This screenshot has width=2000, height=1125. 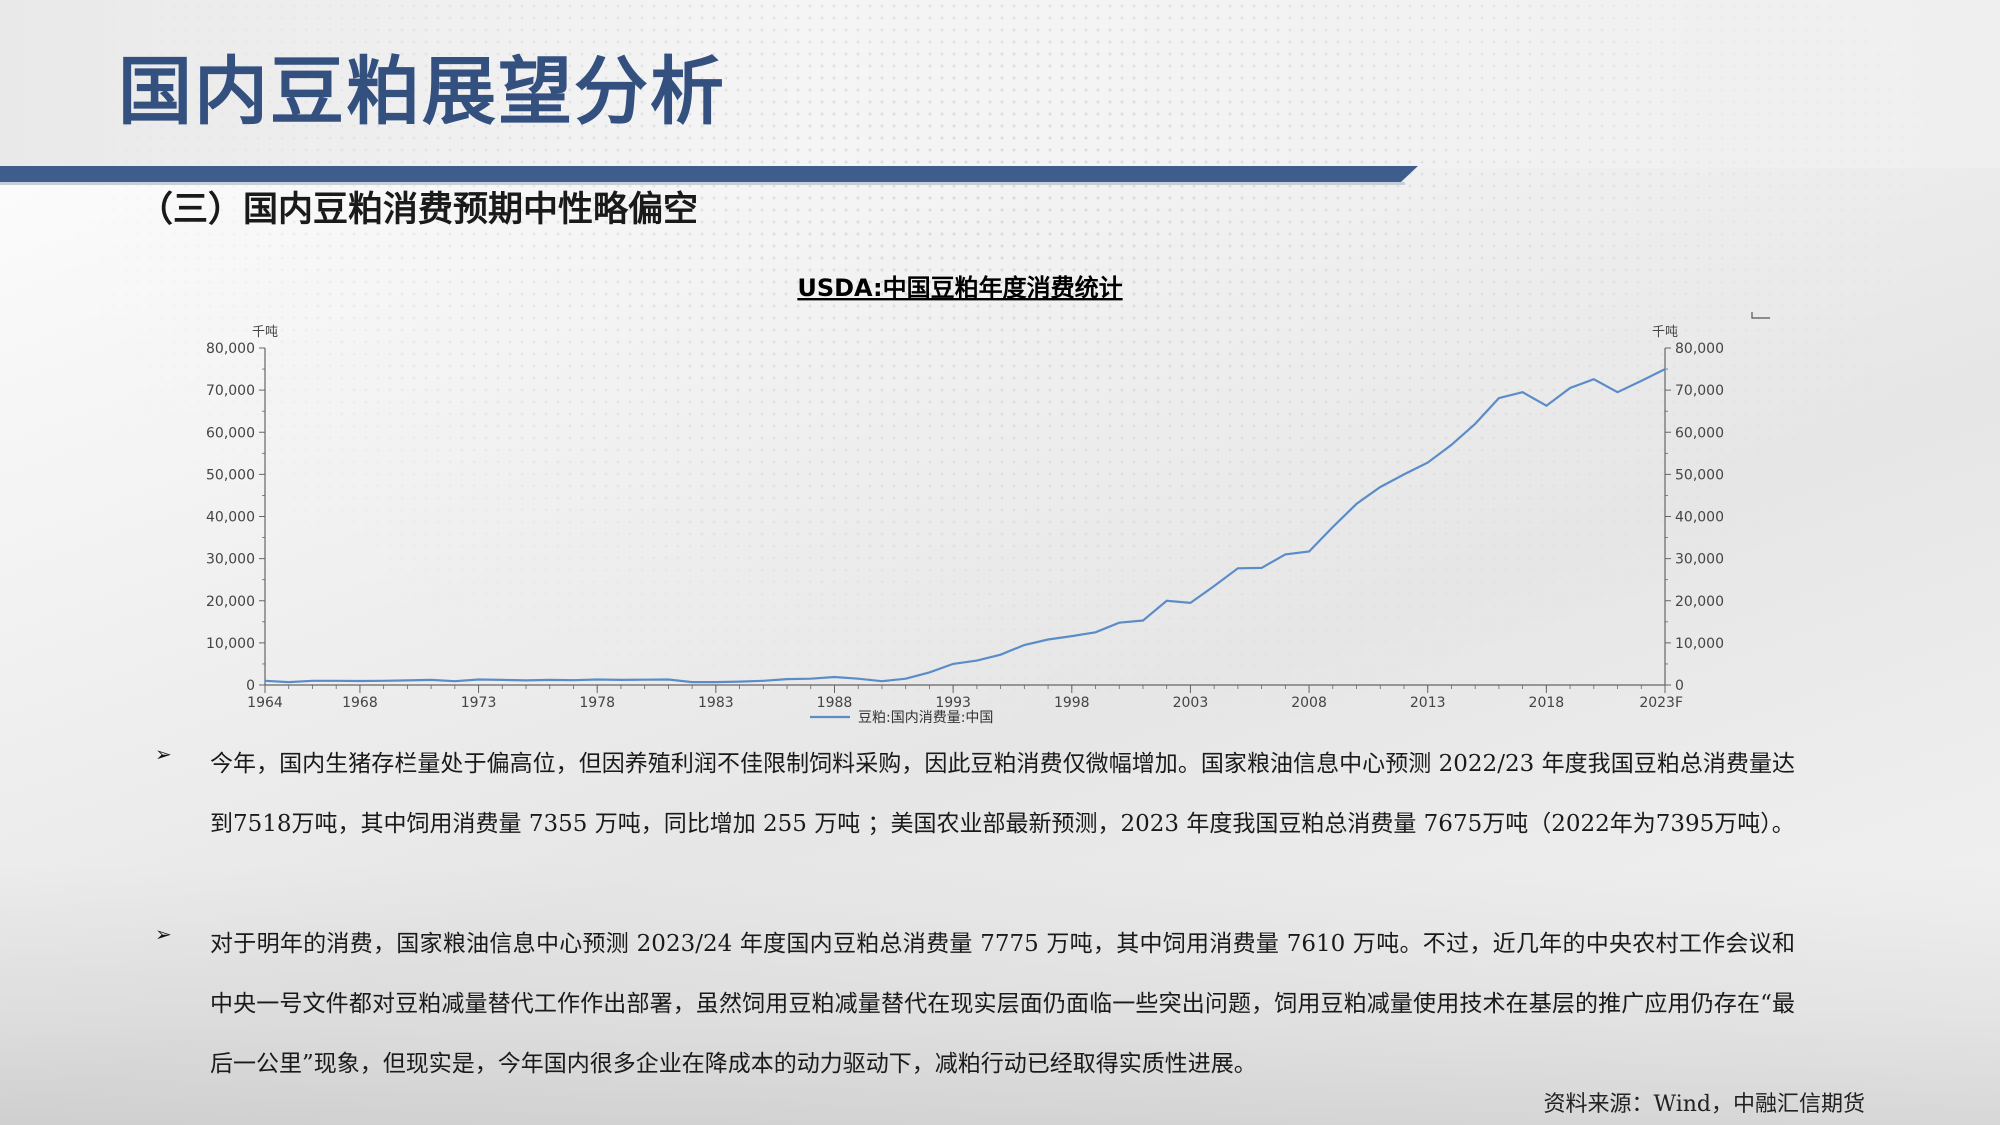 I want to click on y-tick-label-left: 10,000, so click(x=230, y=644).